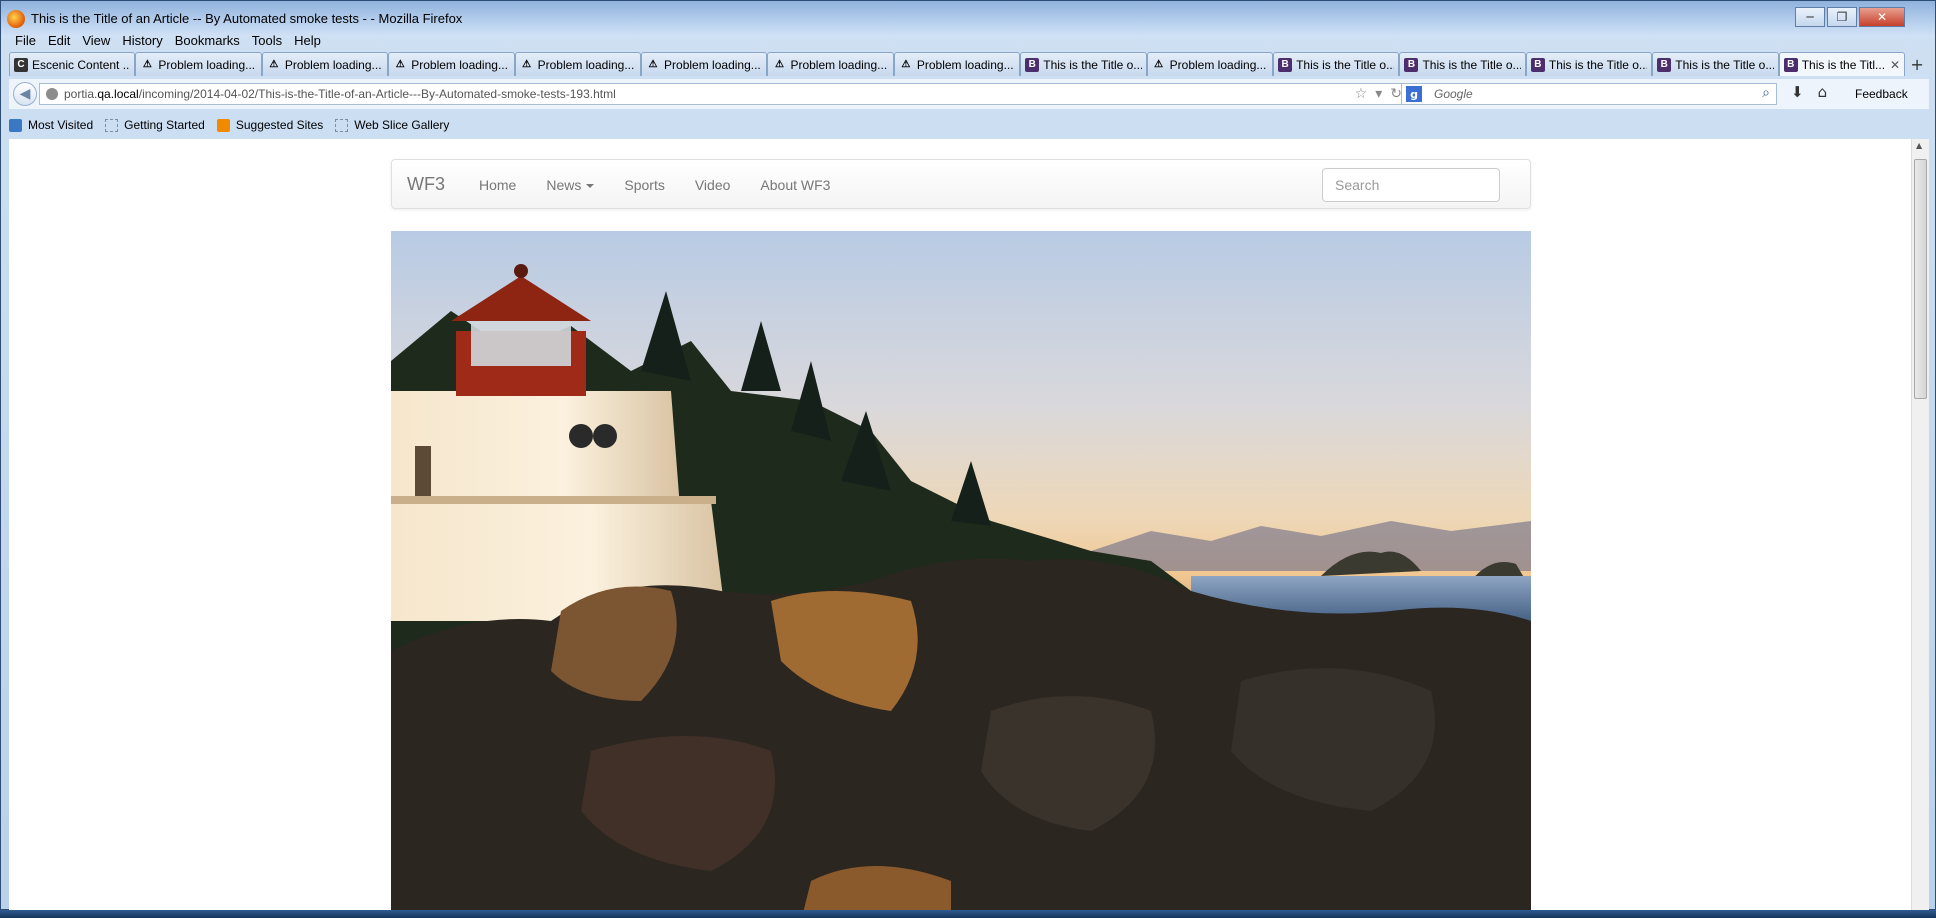 This screenshot has width=1936, height=918. Describe the element at coordinates (25, 41) in the screenshot. I see `menu-file: File` at that location.